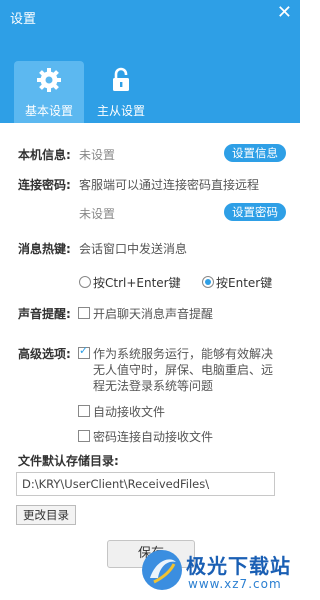  Describe the element at coordinates (68, 461) in the screenshot. I see `storage-dir-label: 文件默认存储目录:` at that location.